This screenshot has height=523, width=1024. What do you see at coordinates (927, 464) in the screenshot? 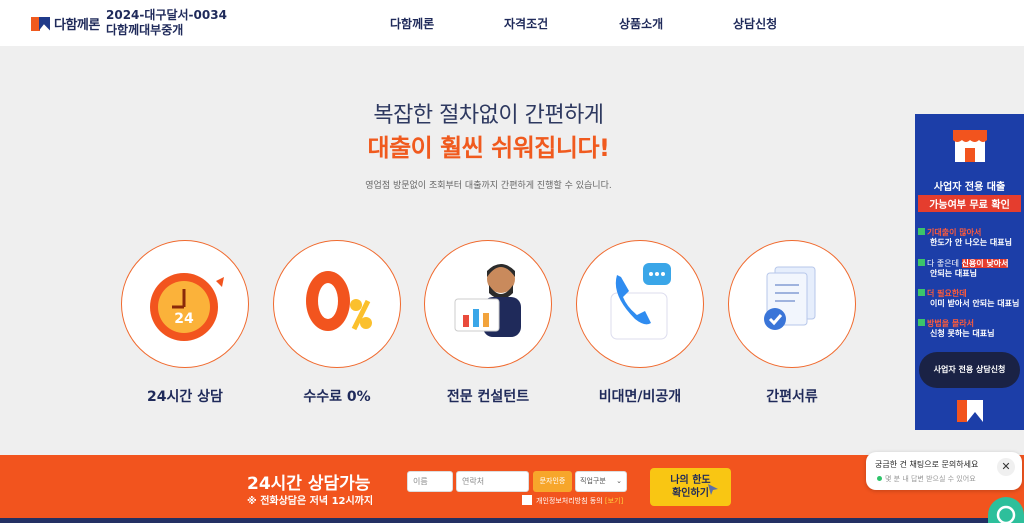
I see `chat-title: 궁금한 건 채팅으로 문의하세요` at bounding box center [927, 464].